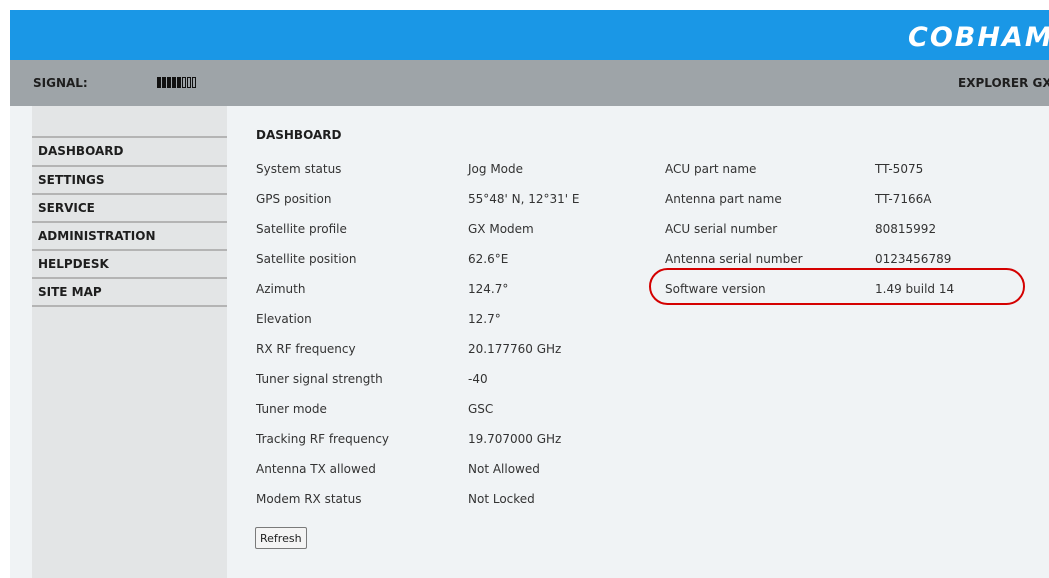 This screenshot has width=1049, height=578. Describe the element at coordinates (281, 538) in the screenshot. I see `refresh-button: Refresh` at that location.